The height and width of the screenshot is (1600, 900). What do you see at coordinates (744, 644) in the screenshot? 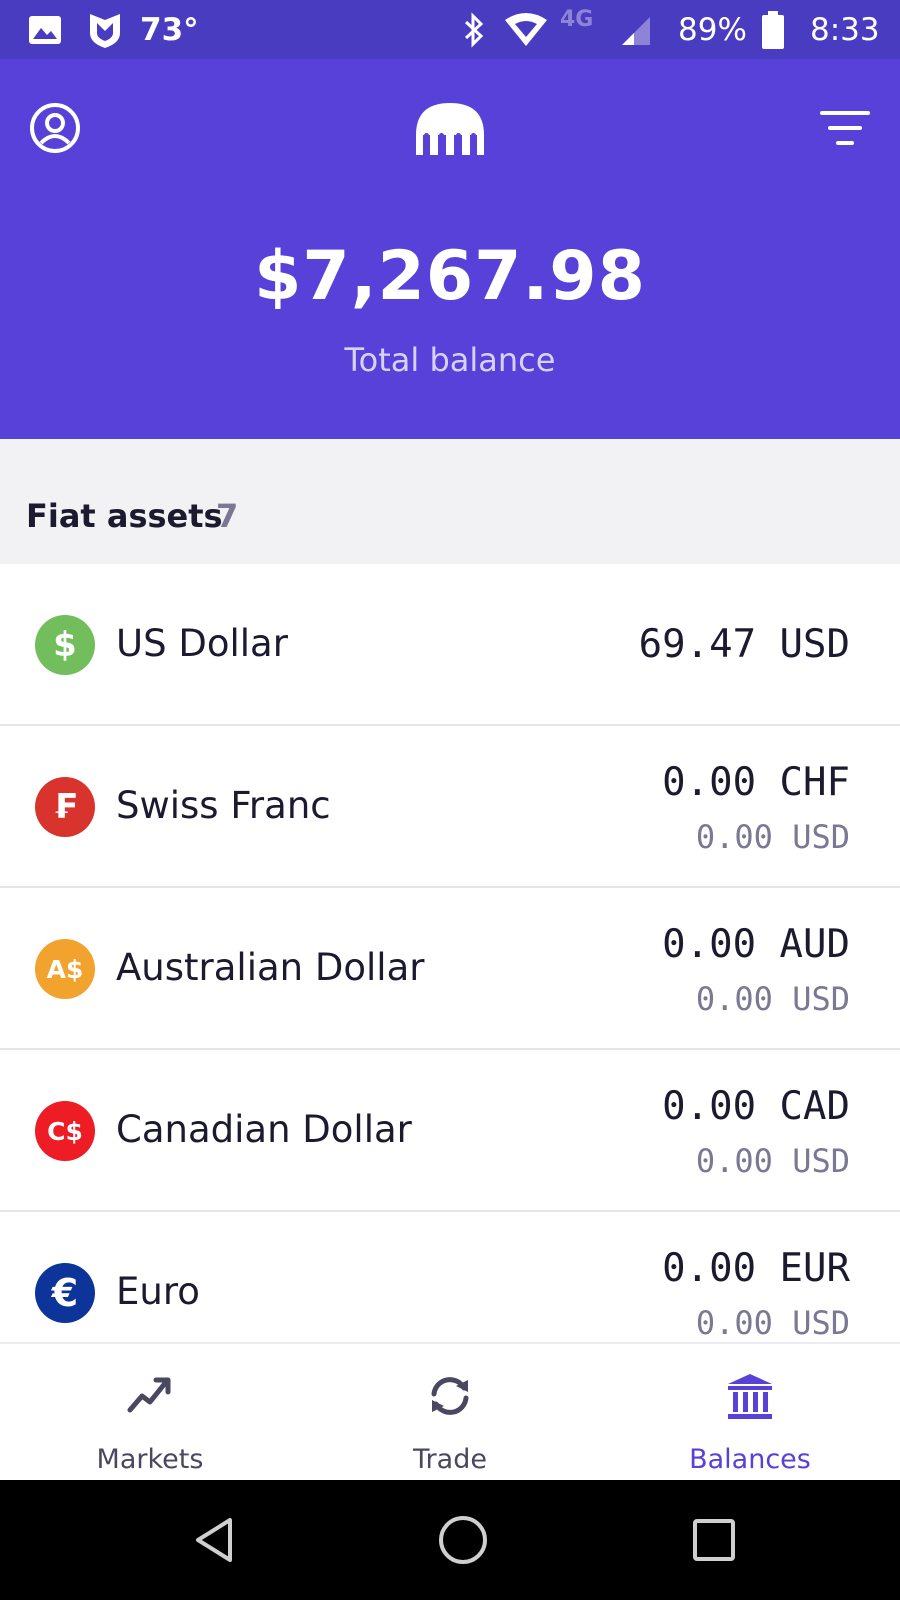
I see `asset-amount: 69.47 USD` at bounding box center [744, 644].